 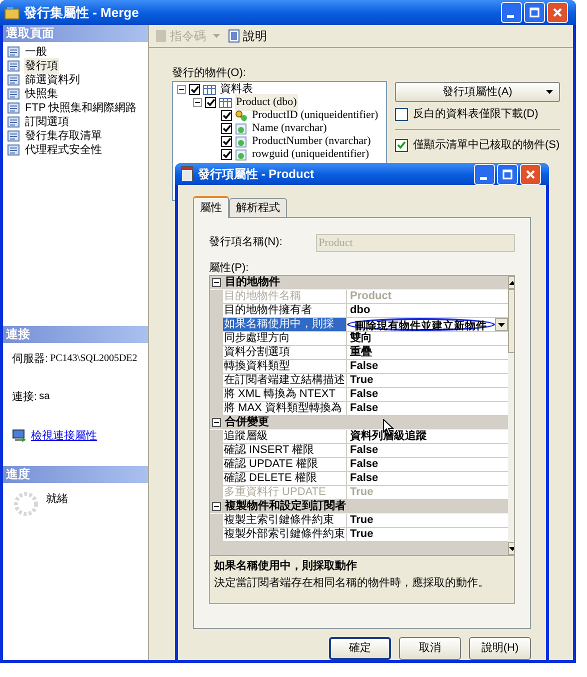 What do you see at coordinates (430, 648) in the screenshot?
I see `dialog-button: 取消` at bounding box center [430, 648].